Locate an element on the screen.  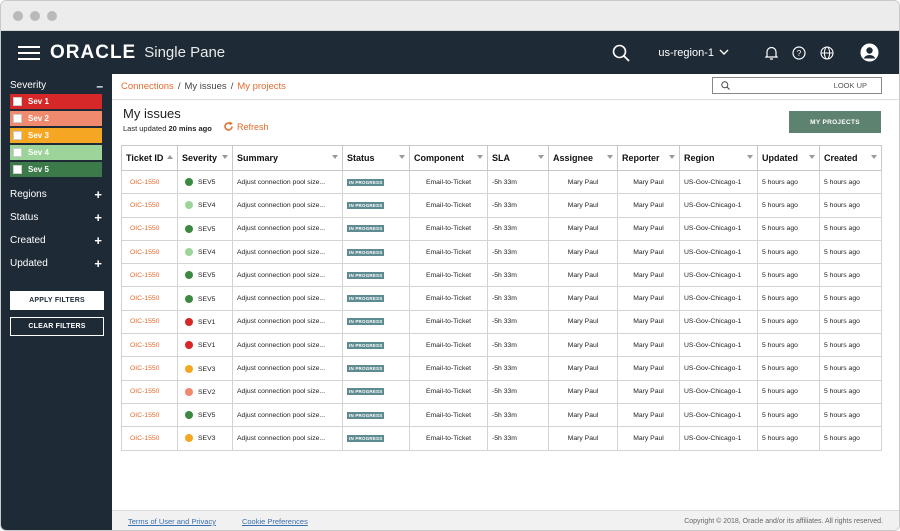
column-header-status: Status is located at coordinates (376, 158).